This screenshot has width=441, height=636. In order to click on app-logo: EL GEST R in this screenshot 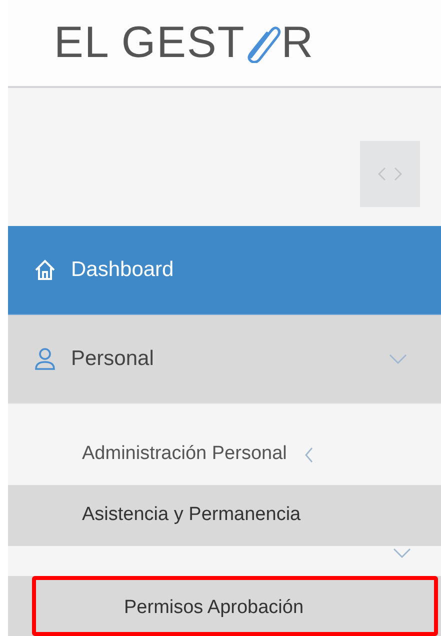, I will do `click(184, 43)`.